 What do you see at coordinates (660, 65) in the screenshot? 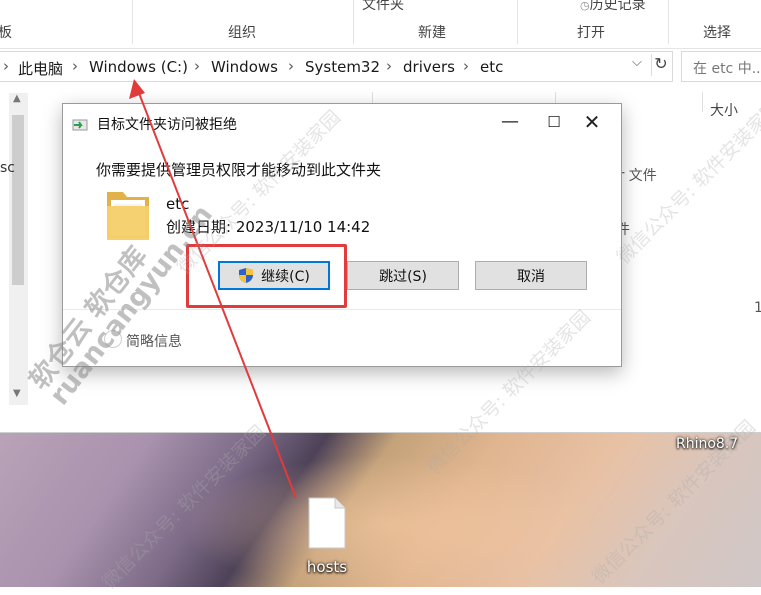
I see `refresh-icon: ↻` at bounding box center [660, 65].